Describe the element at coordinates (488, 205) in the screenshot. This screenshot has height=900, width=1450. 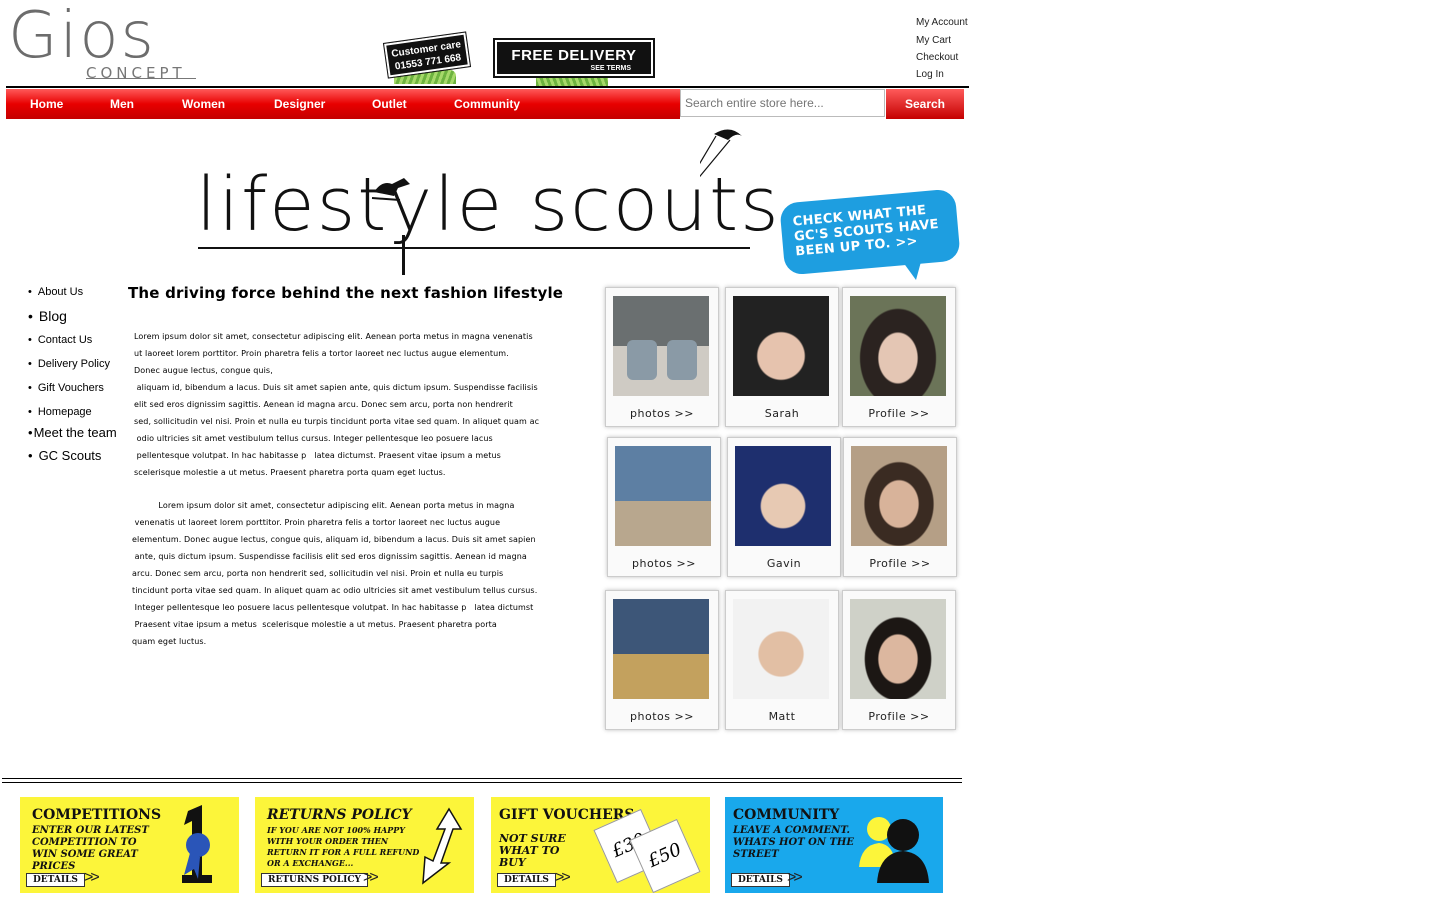
I see `lifestyle-scouts-title: lifestyle scouts` at that location.